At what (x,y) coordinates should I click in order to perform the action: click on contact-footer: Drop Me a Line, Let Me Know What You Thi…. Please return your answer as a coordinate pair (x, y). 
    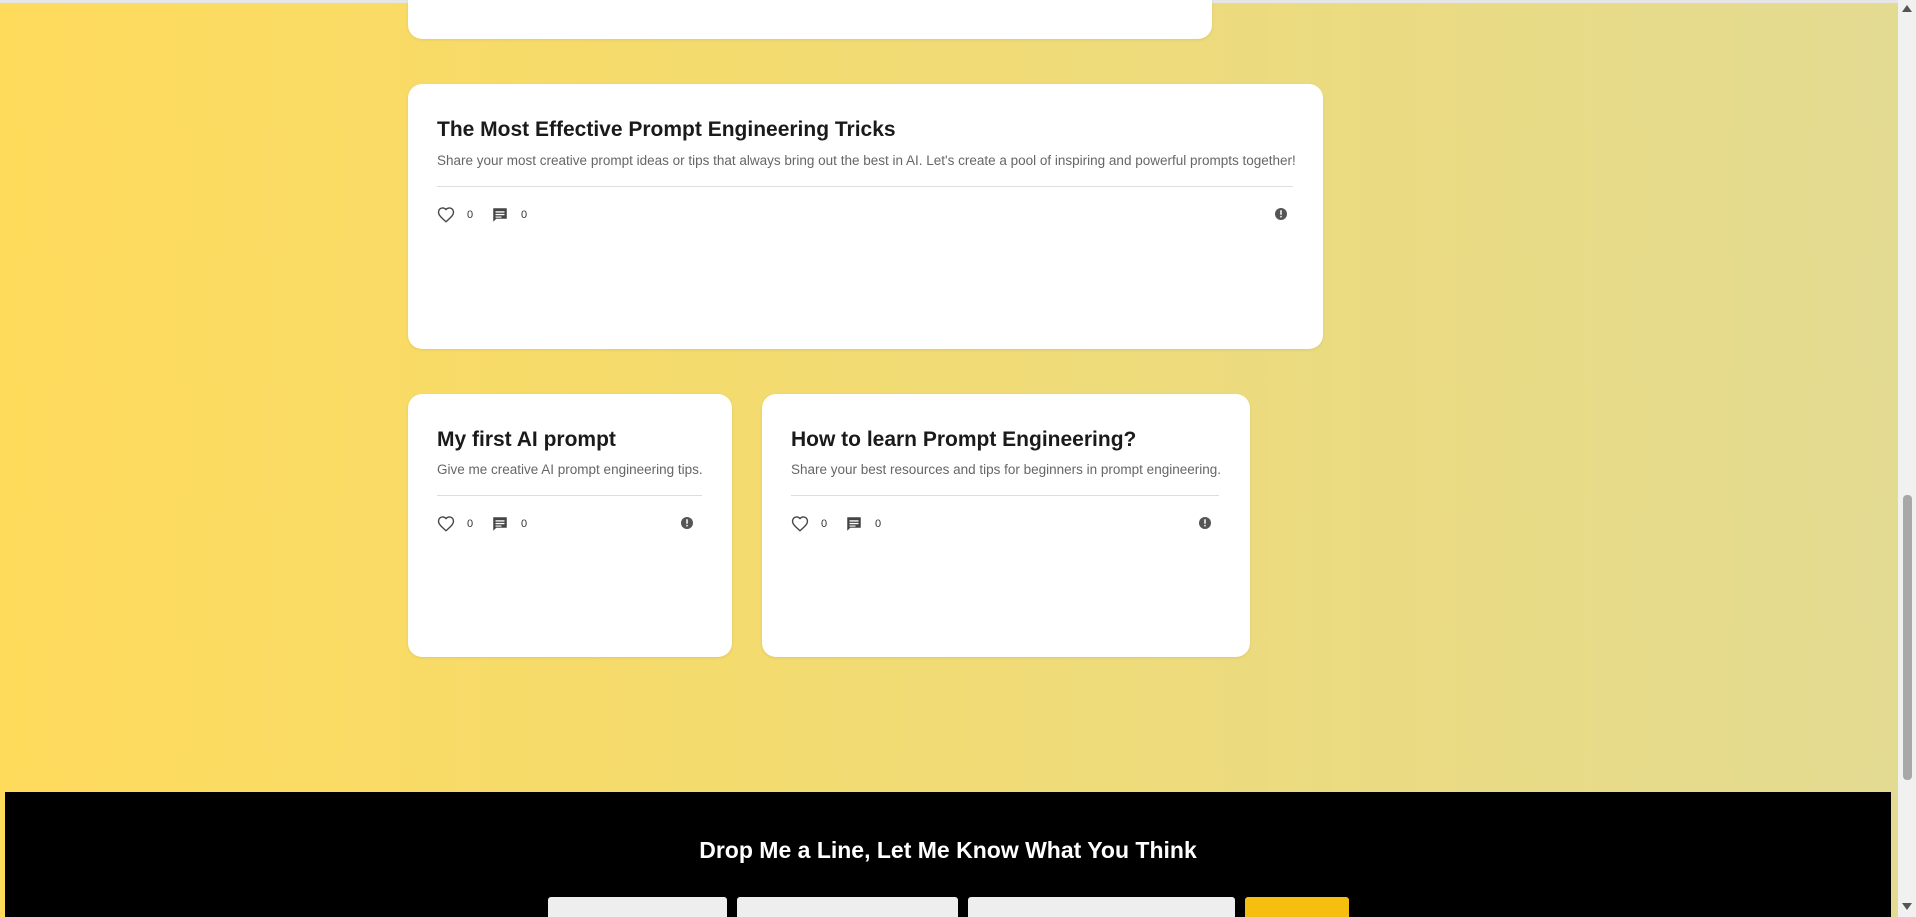
    Looking at the image, I should click on (948, 854).